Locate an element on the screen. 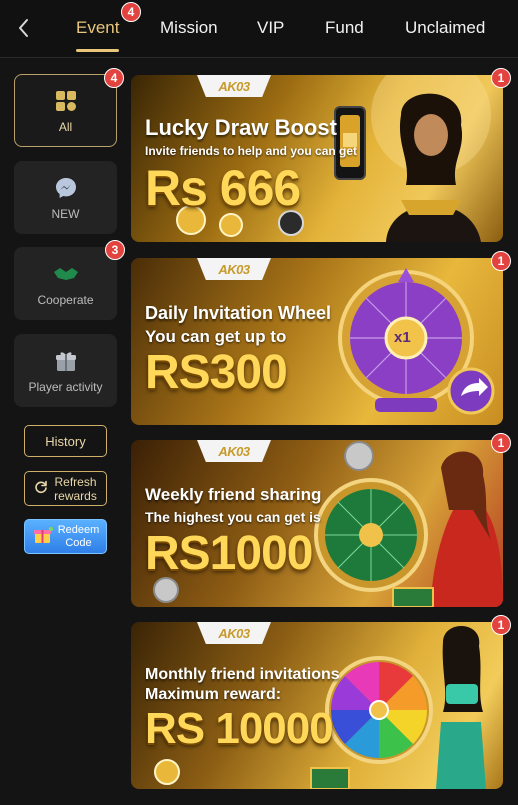 The image size is (518, 805). top-nav-bar: Event 4 Mission VIP Fund Unclaimed is located at coordinates (259, 29).